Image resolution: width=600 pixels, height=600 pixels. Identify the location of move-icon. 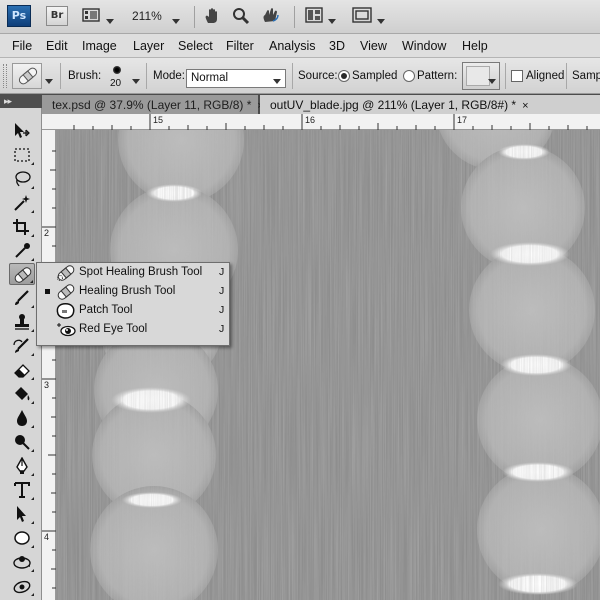
(22, 130).